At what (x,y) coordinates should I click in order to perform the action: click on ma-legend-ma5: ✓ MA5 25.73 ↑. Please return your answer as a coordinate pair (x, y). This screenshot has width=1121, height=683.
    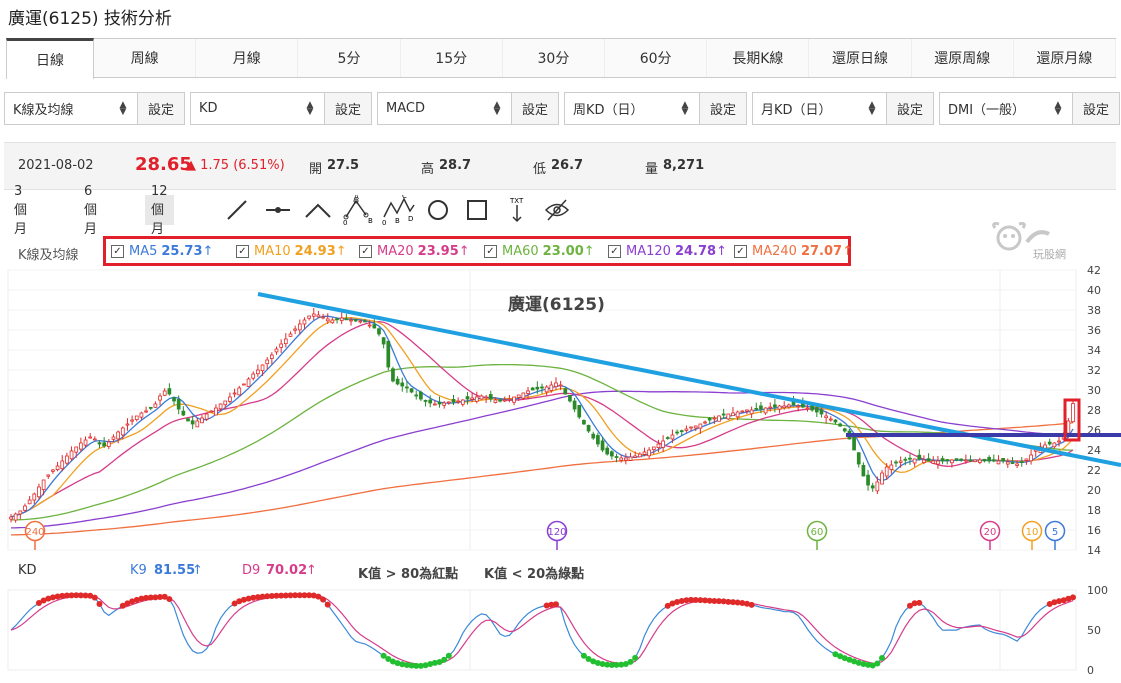
    Looking at the image, I should click on (162, 251).